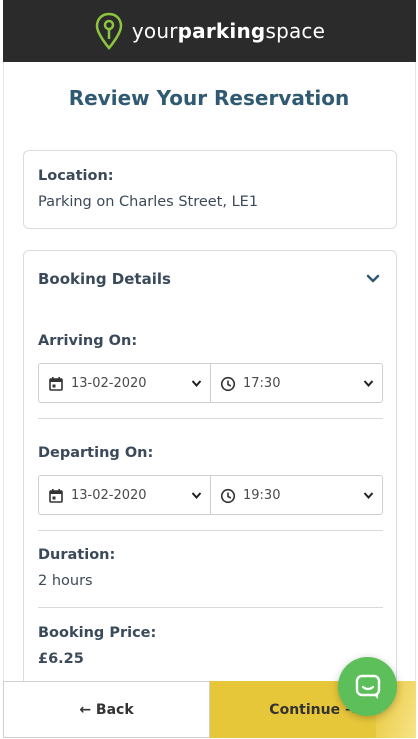 The image size is (418, 739). I want to click on map-pin-logo-icon, so click(109, 31).